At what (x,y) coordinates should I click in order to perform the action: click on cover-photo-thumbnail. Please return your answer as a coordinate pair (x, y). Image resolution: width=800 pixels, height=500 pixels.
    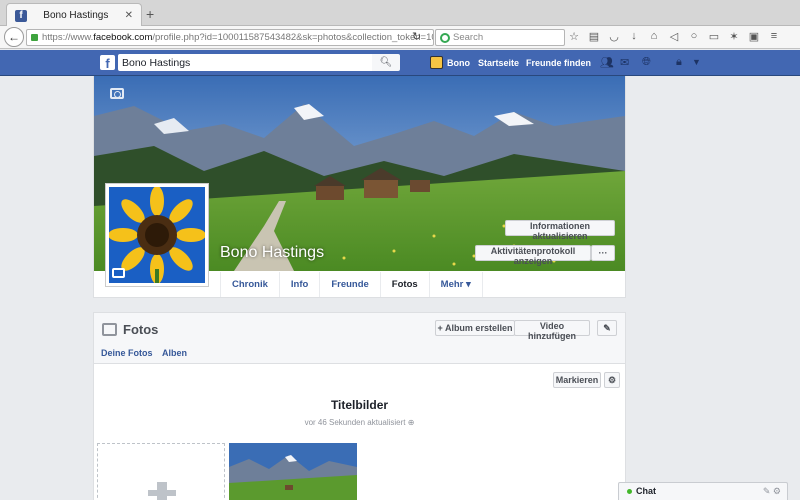
    Looking at the image, I should click on (293, 471).